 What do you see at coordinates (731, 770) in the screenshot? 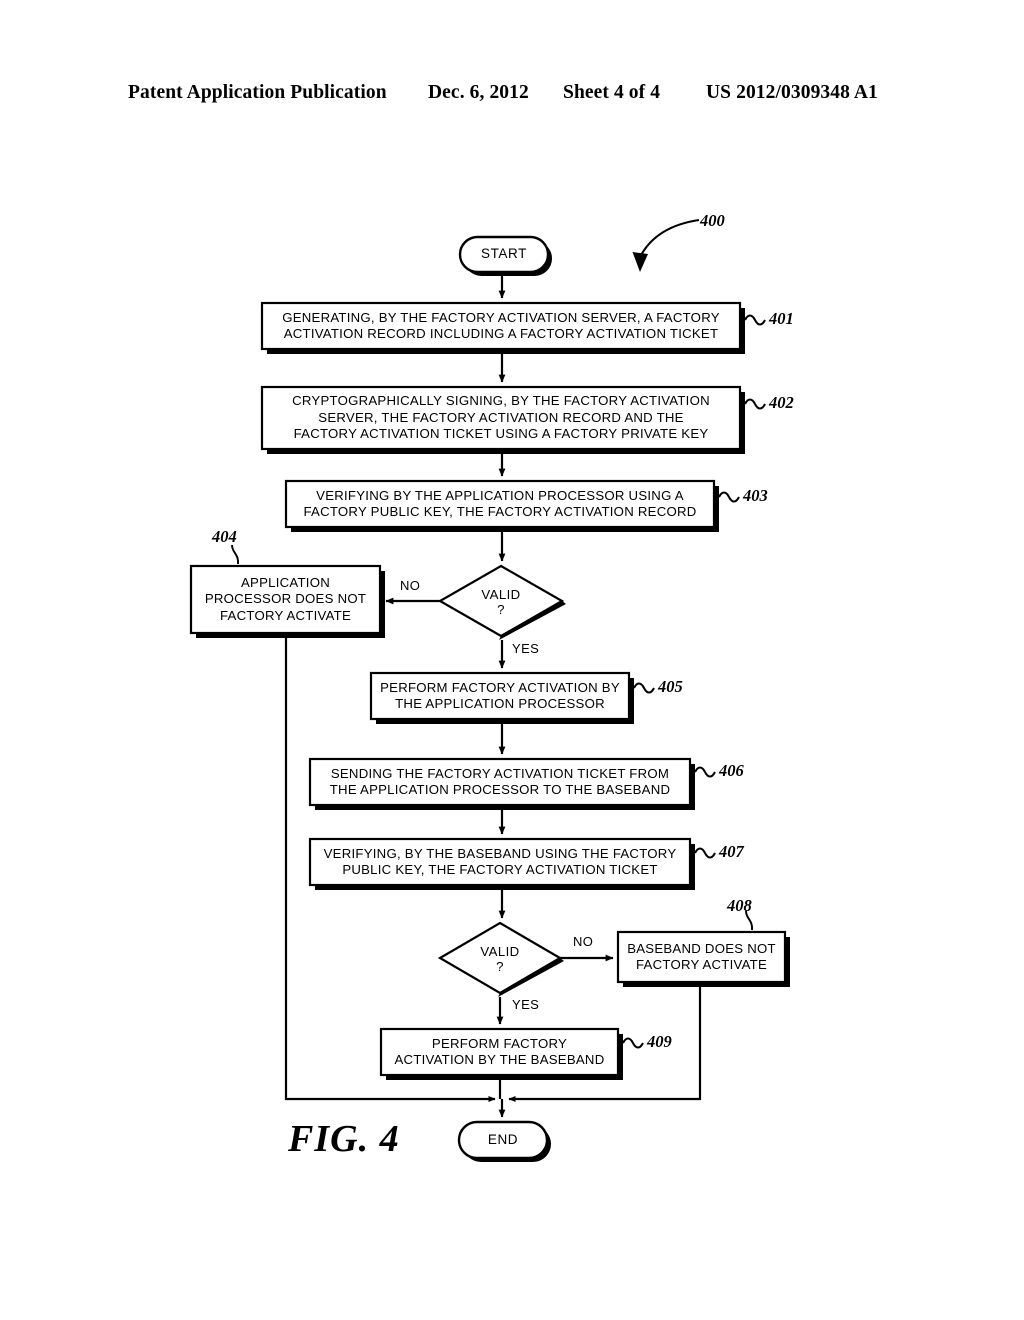
I see `ref-numeral-406: 406` at bounding box center [731, 770].